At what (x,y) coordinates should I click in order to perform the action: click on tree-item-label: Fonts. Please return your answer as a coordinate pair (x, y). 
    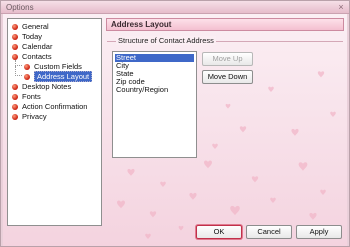
    Looking at the image, I should click on (31, 96).